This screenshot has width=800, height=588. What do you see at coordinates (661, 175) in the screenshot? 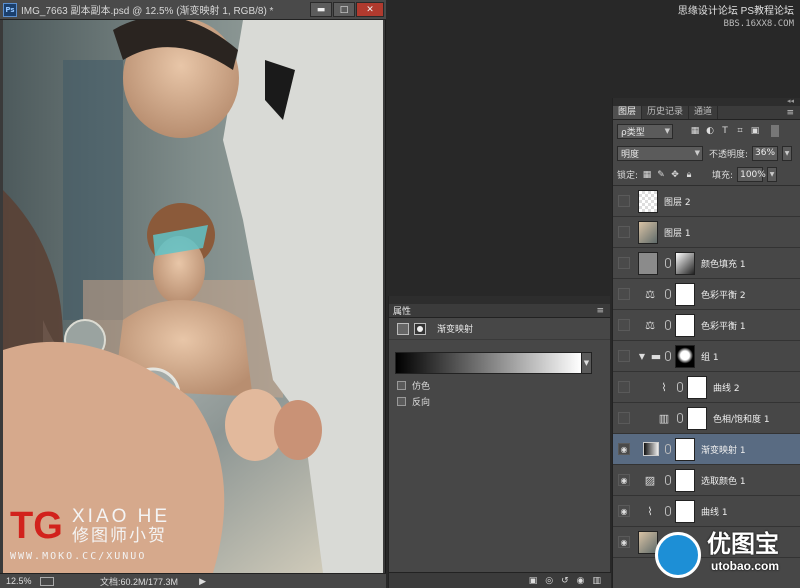
I see `lock-pixels-icon: ✎` at bounding box center [661, 175].